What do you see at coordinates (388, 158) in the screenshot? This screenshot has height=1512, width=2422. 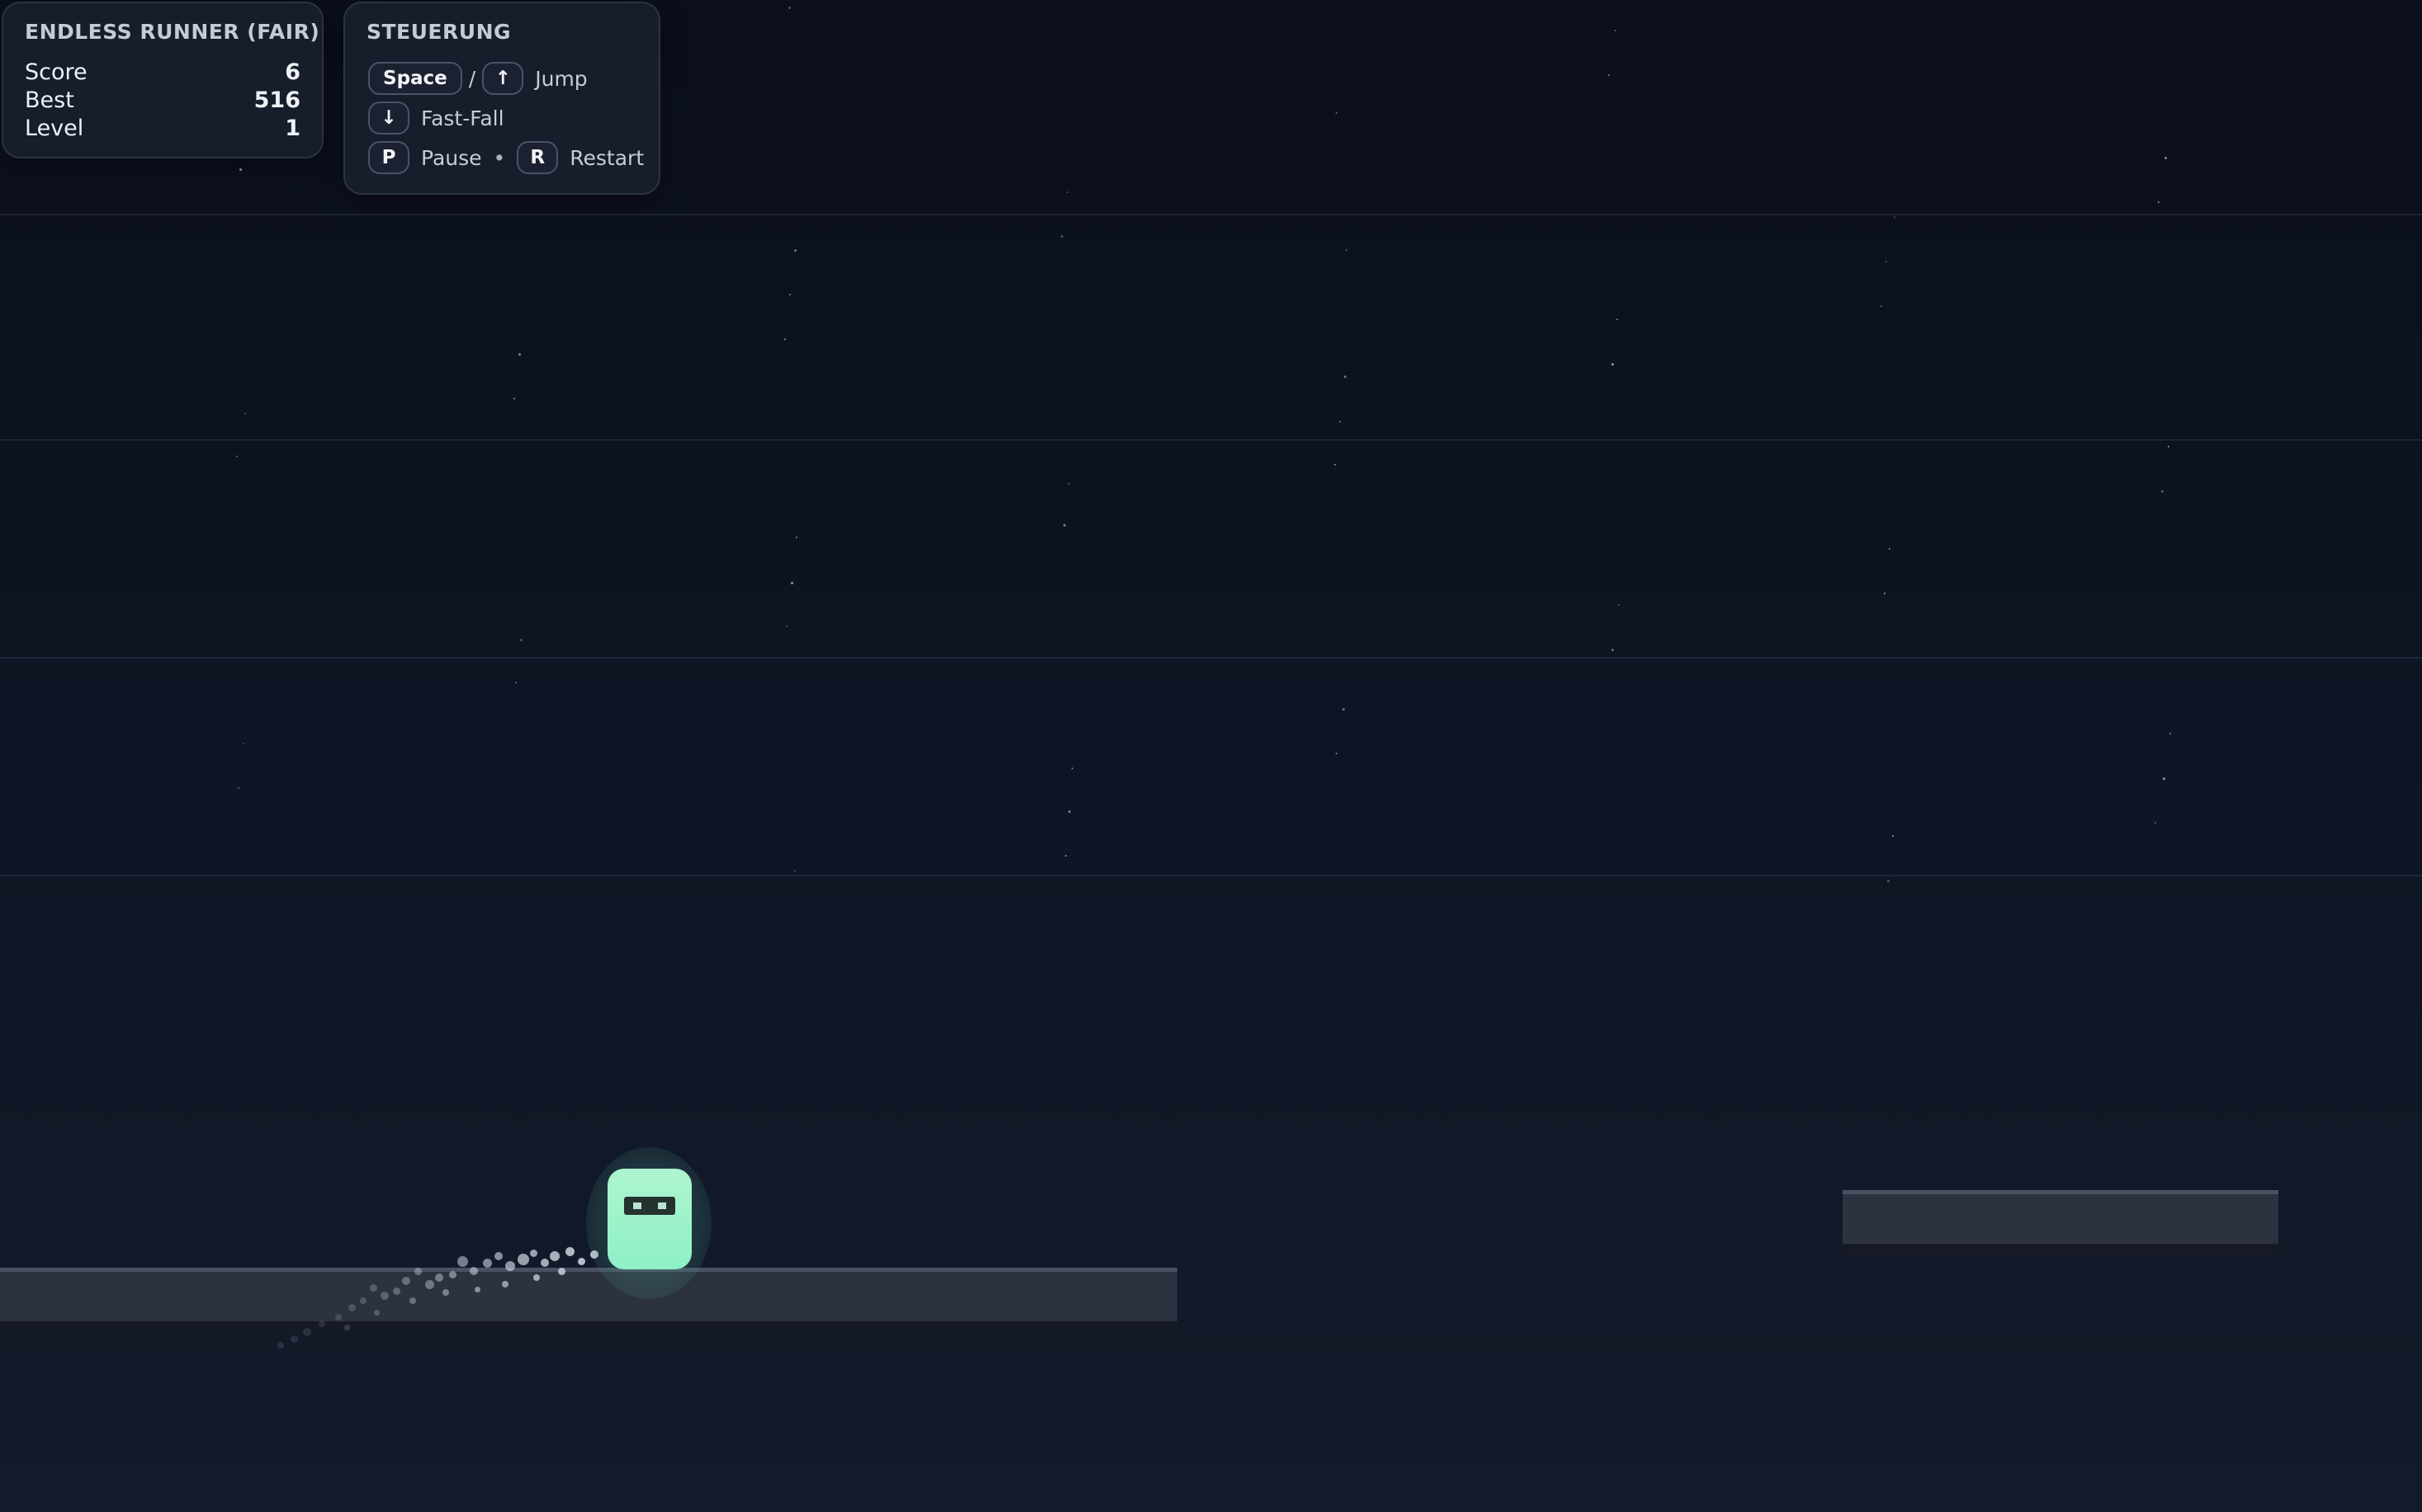 I see `key-p: P` at bounding box center [388, 158].